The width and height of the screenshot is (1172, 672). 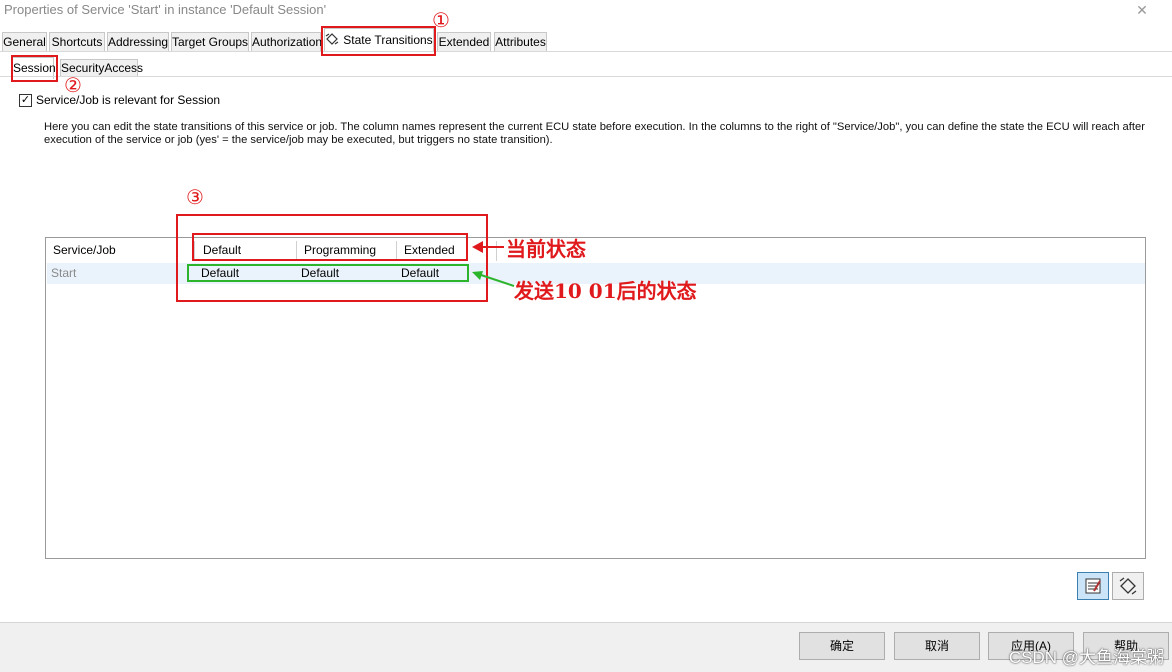 I want to click on relevant-checkbox: ✓, so click(x=25, y=100).